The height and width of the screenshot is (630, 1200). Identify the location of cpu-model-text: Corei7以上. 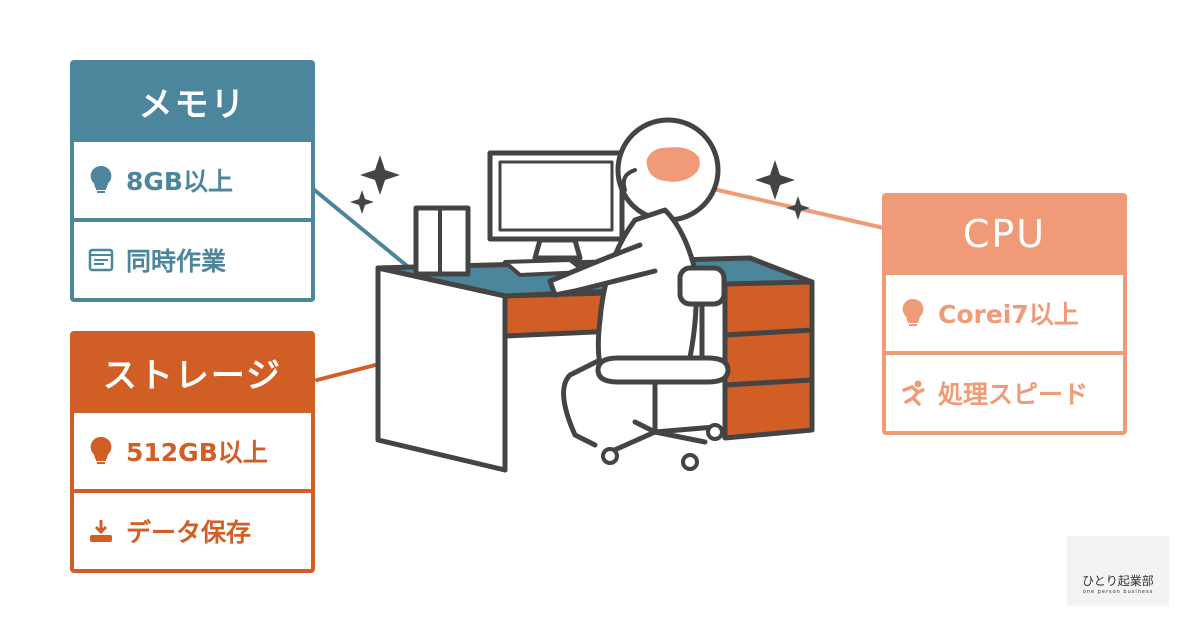
(1008, 314).